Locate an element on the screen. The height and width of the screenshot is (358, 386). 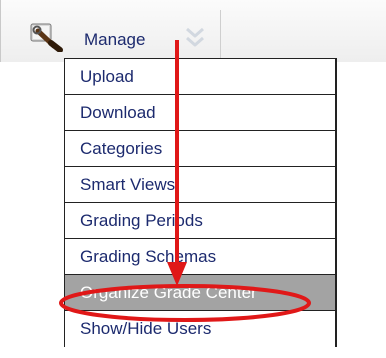
chevron-down-icon is located at coordinates (195, 38).